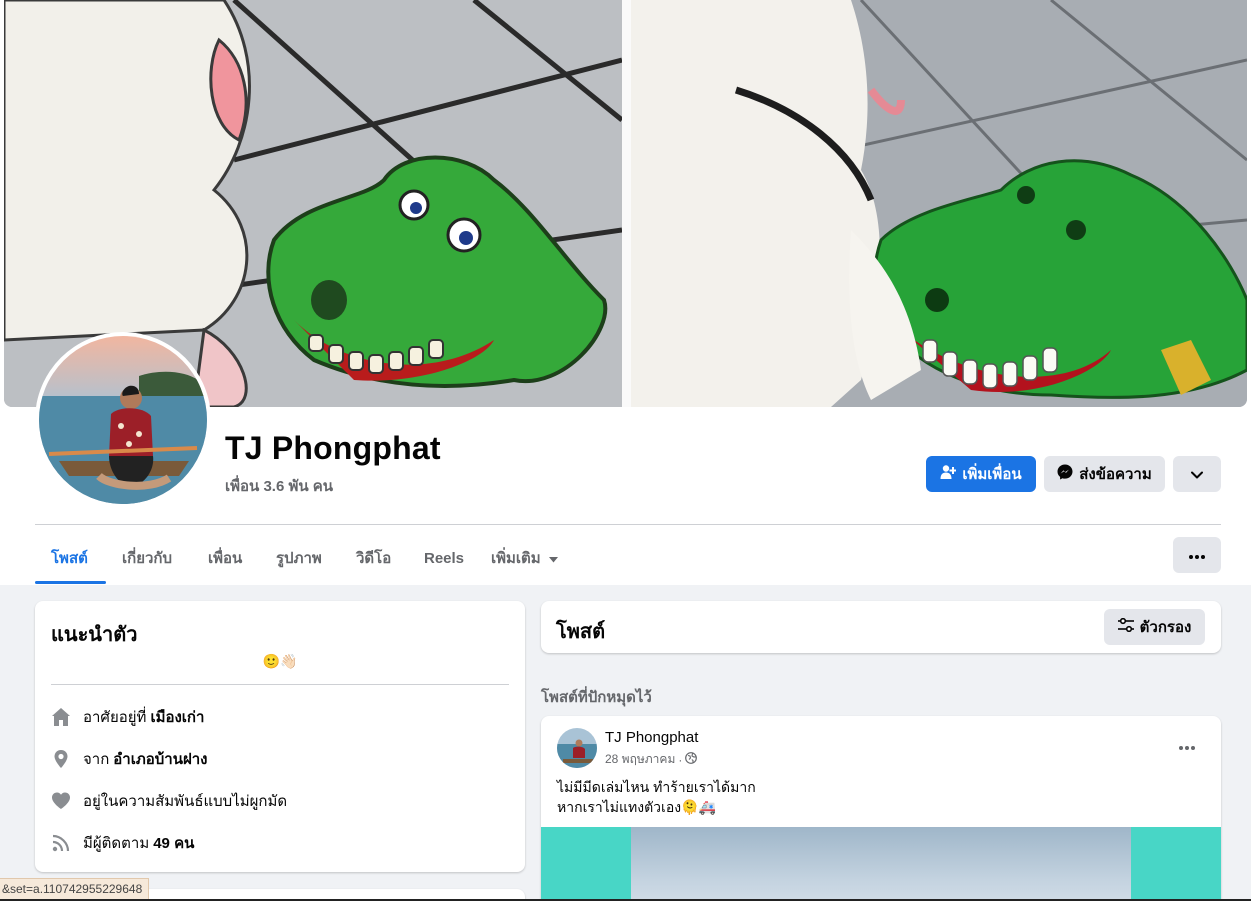  What do you see at coordinates (61, 717) in the screenshot?
I see `home-icon` at bounding box center [61, 717].